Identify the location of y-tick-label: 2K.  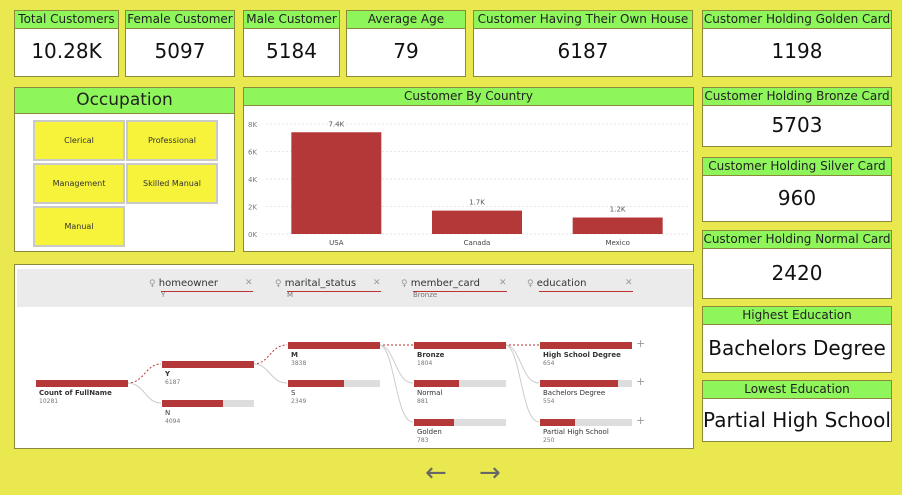
(252, 208).